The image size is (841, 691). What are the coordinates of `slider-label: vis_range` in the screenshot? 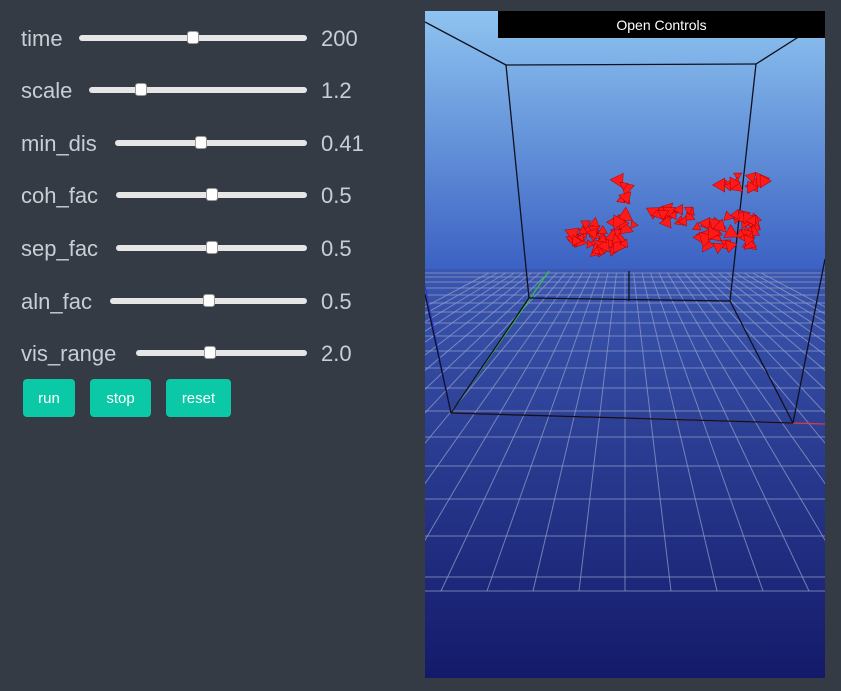 It's located at (69, 353).